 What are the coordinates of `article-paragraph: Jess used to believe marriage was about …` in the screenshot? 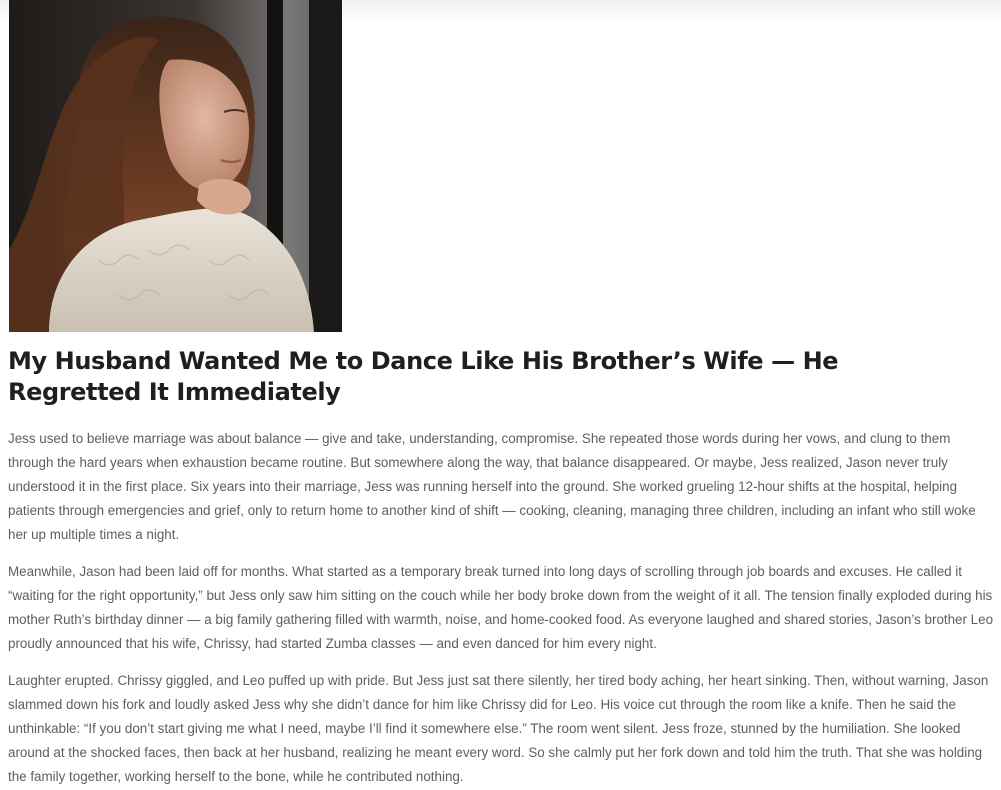 It's located at (492, 486).